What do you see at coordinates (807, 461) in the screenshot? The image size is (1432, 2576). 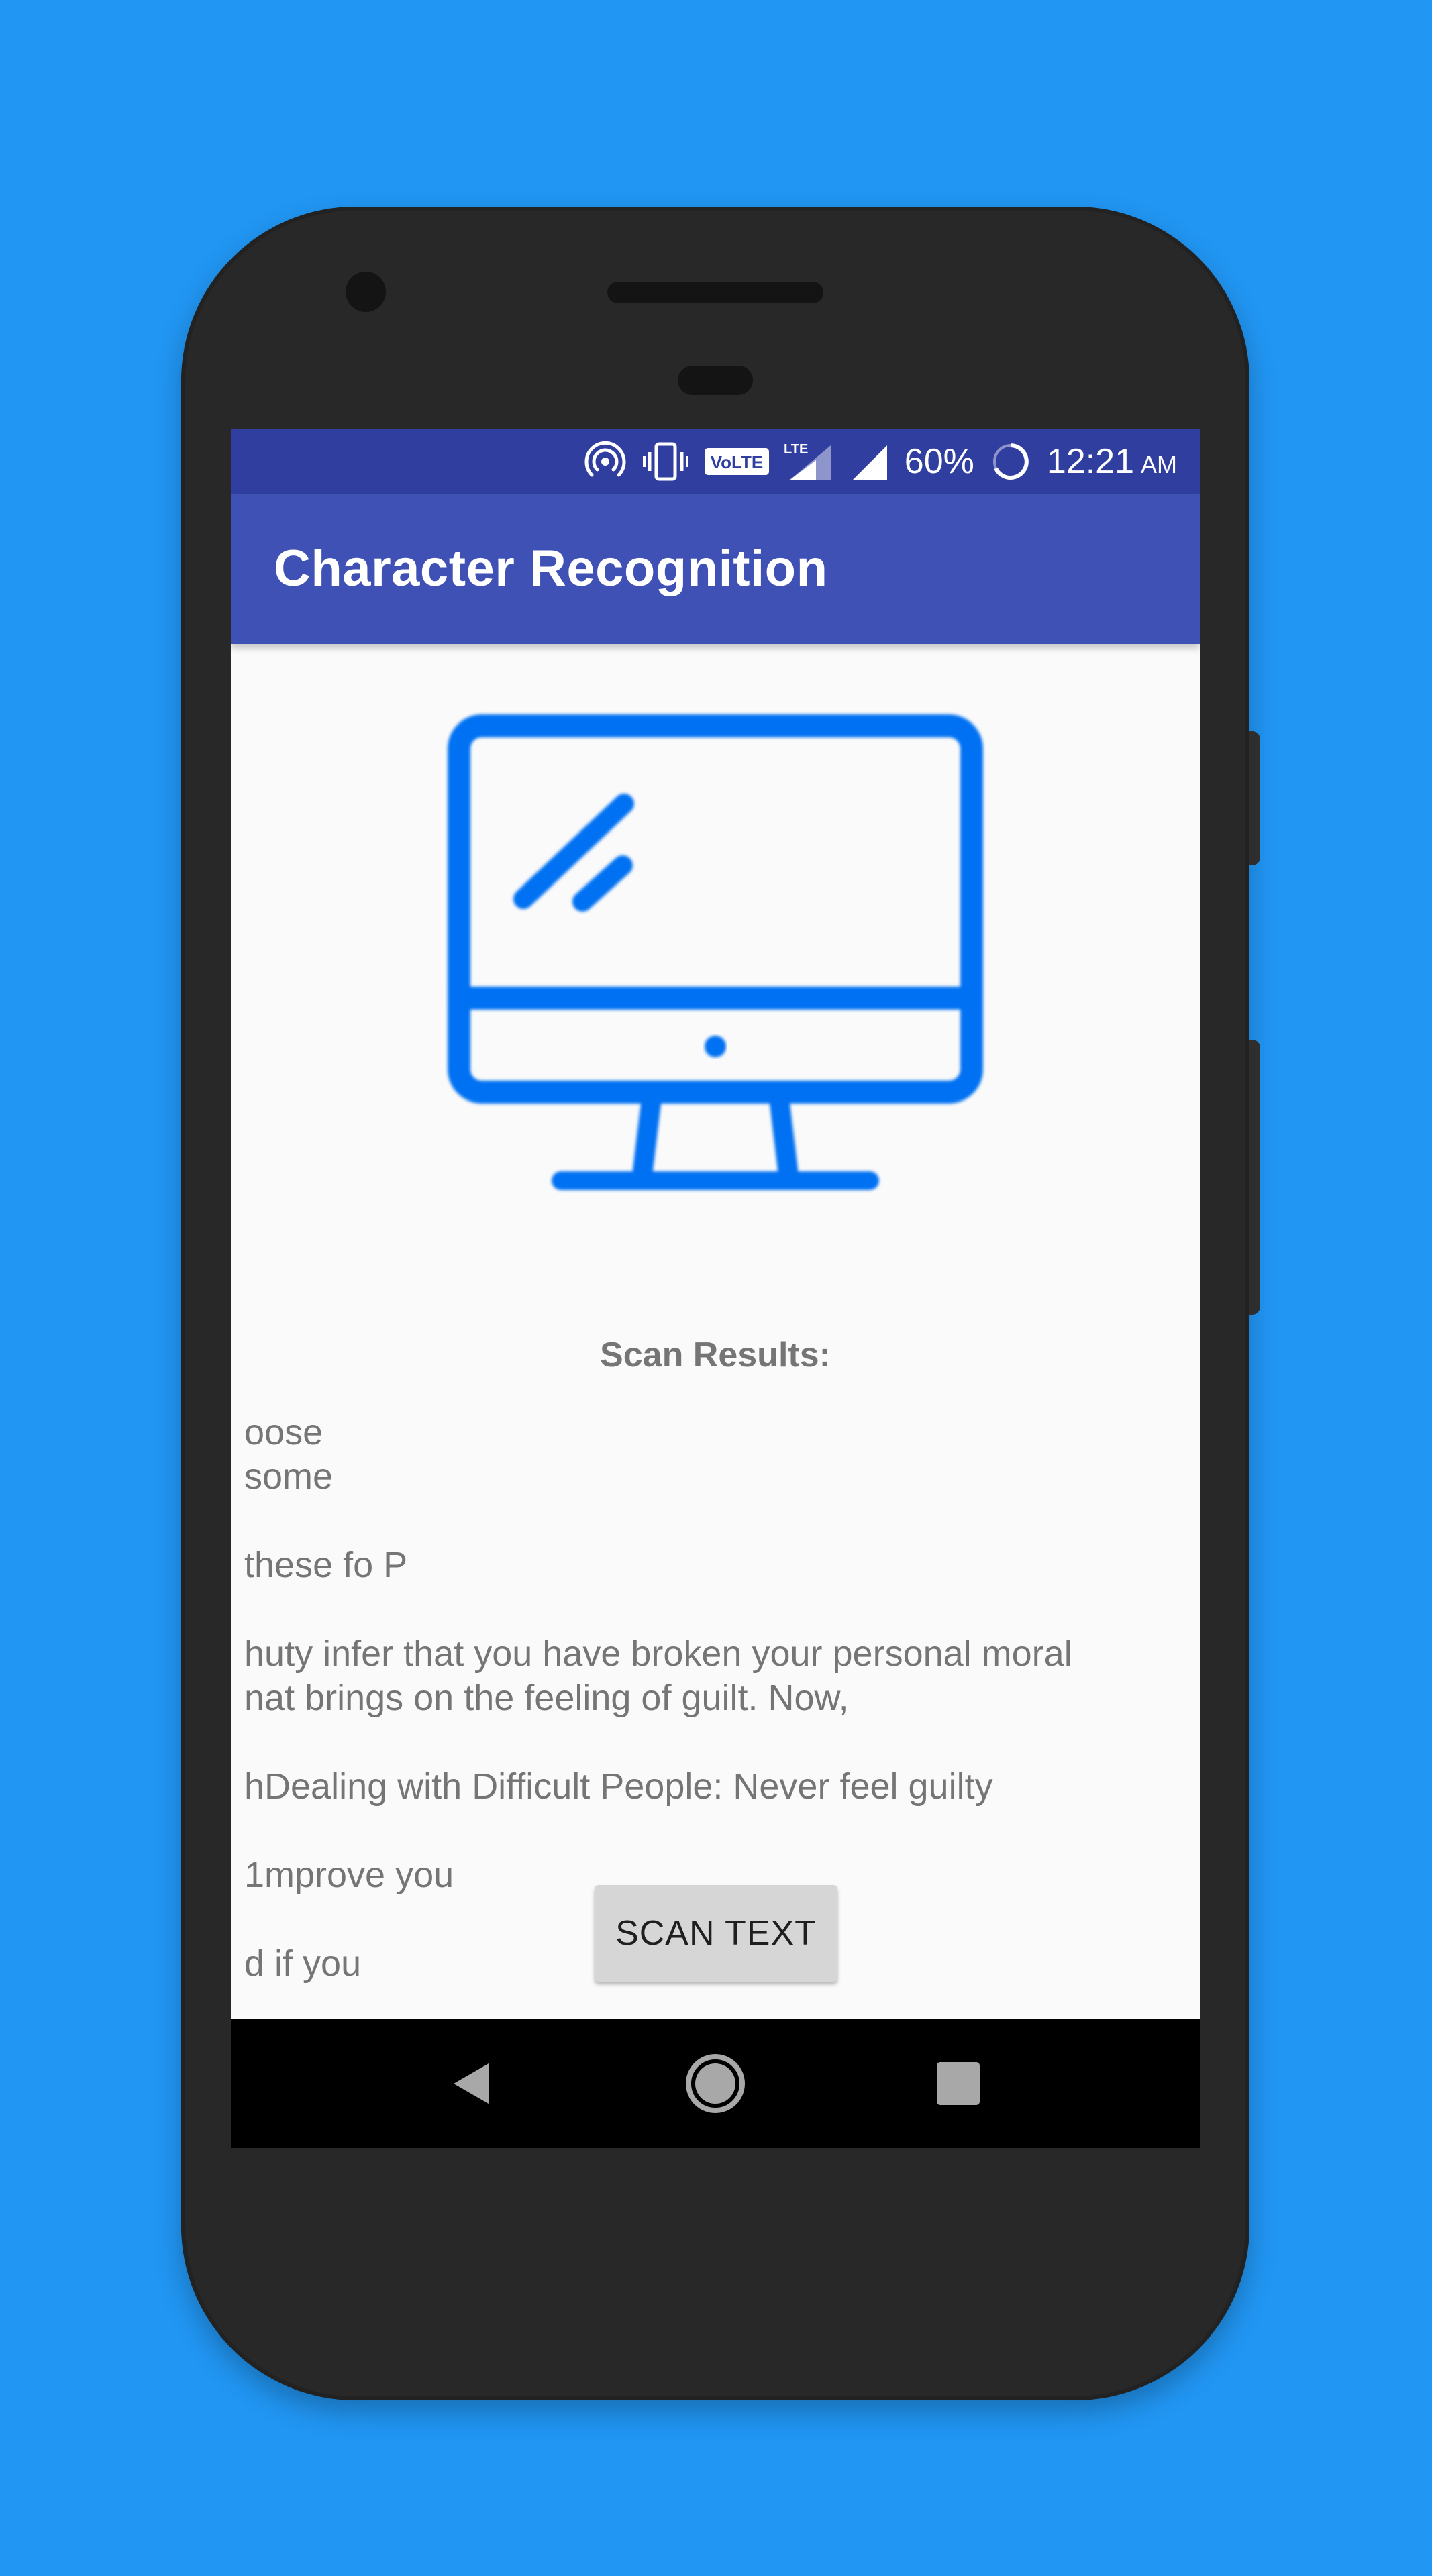 I see `lte-signal-icon: LTE` at bounding box center [807, 461].